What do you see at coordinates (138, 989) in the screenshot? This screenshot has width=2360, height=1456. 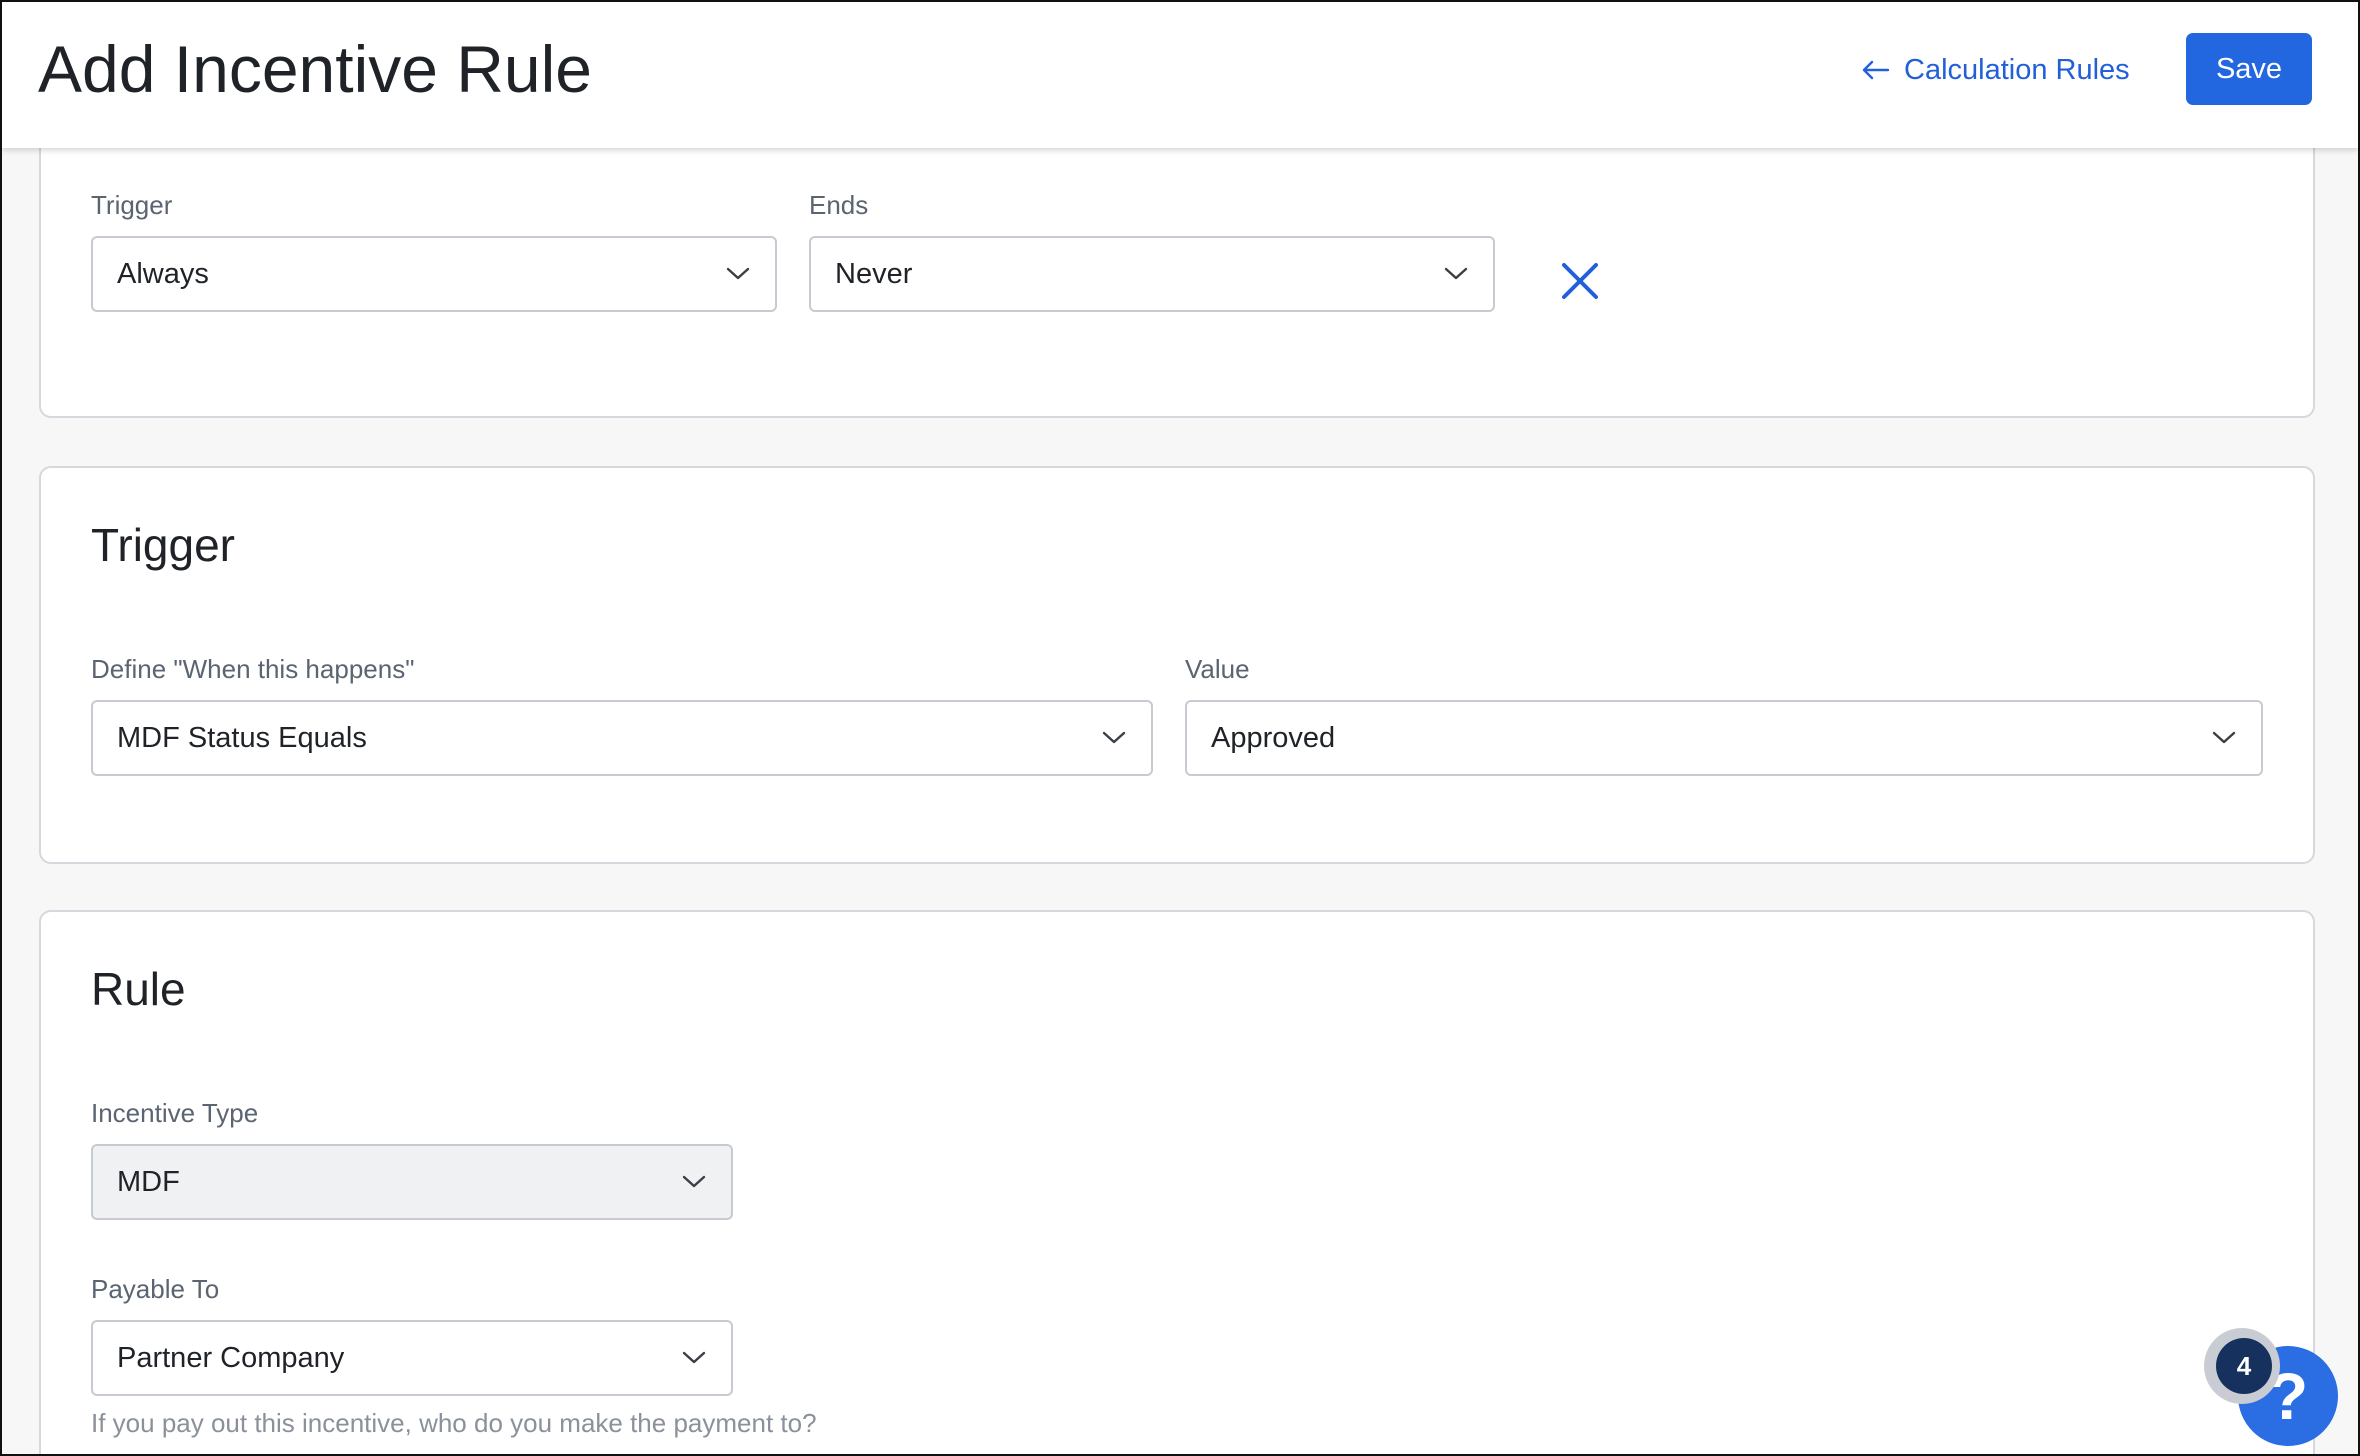 I see `rule-section-title: Rule` at bounding box center [138, 989].